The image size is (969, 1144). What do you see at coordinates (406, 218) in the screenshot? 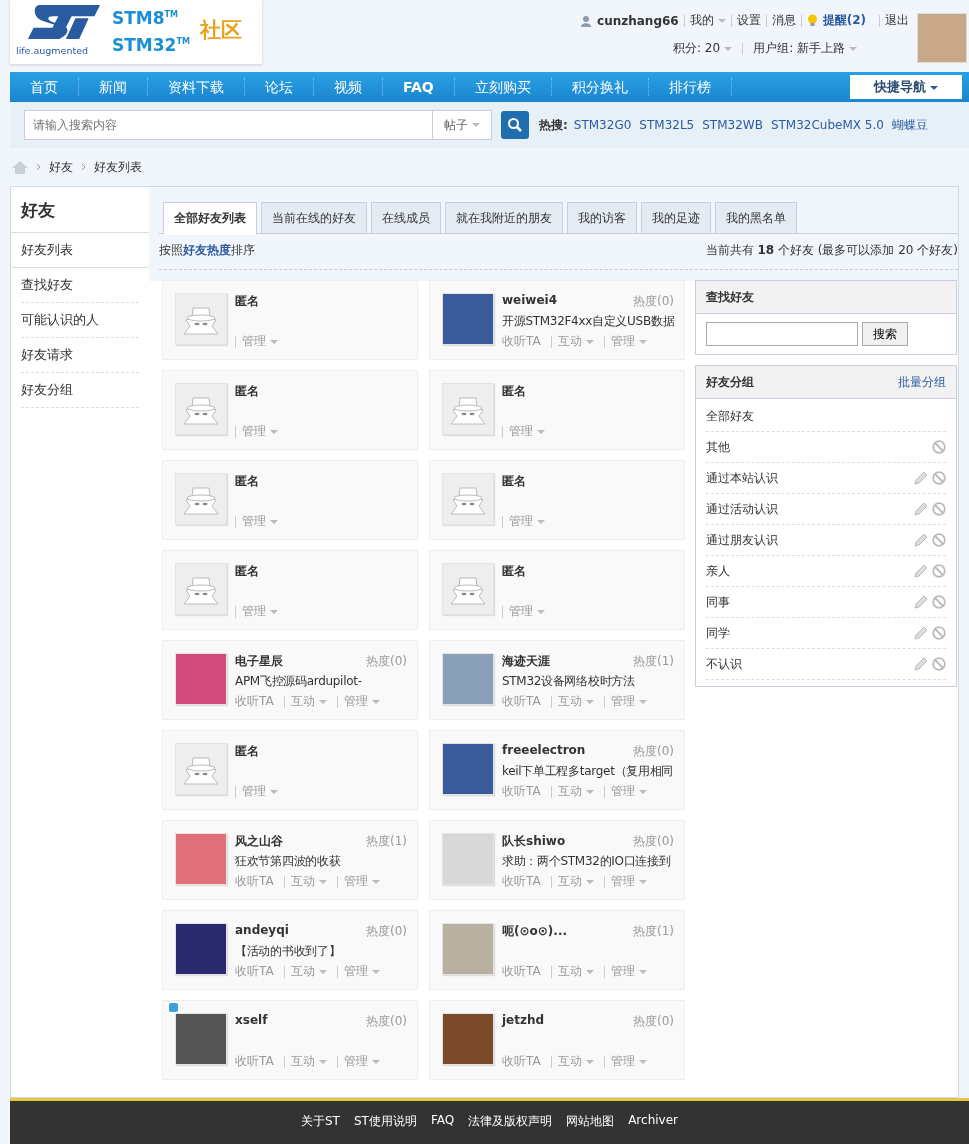
I see `tab: 在线成员` at bounding box center [406, 218].